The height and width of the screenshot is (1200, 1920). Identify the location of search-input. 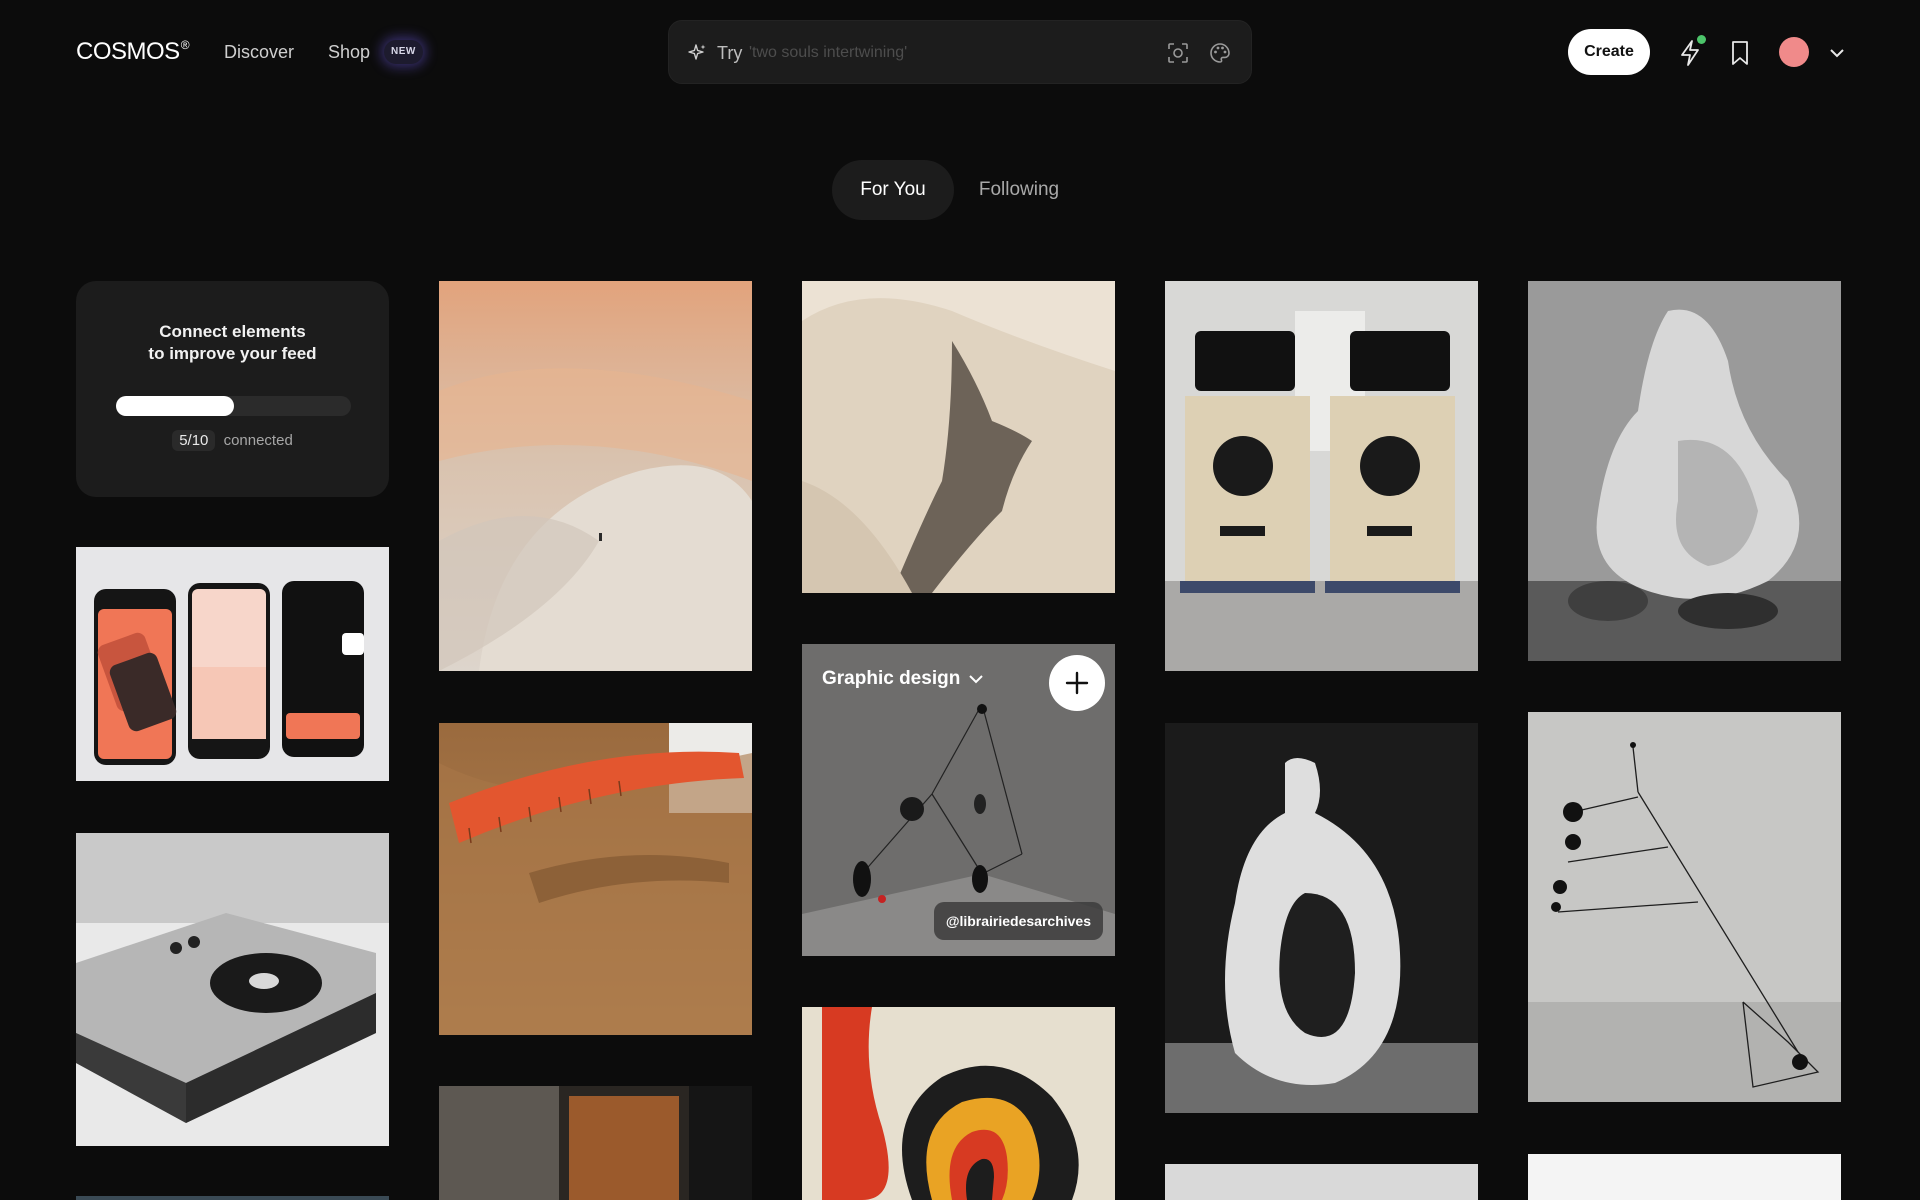
(929, 53).